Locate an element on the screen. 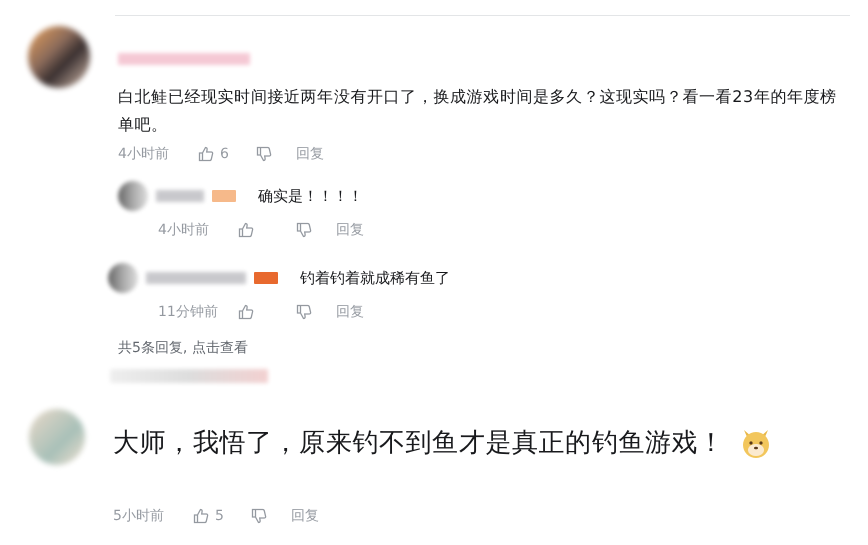  comment-text: 大师，我悟了，原来钓不到鱼才是真正的钓鱼游戏！ is located at coordinates (419, 443).